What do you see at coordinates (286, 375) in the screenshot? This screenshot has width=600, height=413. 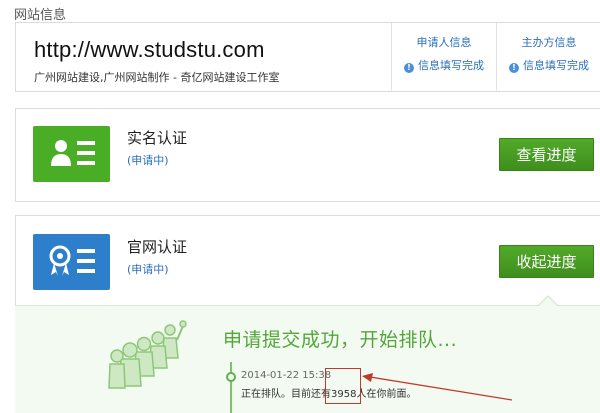 I see `timeline-time: 2014-01-22 15:38` at bounding box center [286, 375].